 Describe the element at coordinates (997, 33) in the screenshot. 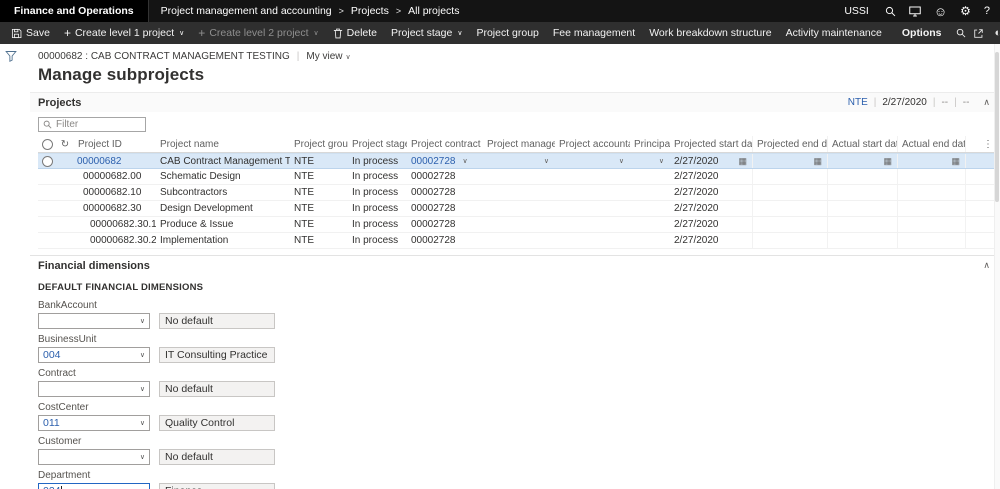

I see `contrast-icon: ◐` at that location.